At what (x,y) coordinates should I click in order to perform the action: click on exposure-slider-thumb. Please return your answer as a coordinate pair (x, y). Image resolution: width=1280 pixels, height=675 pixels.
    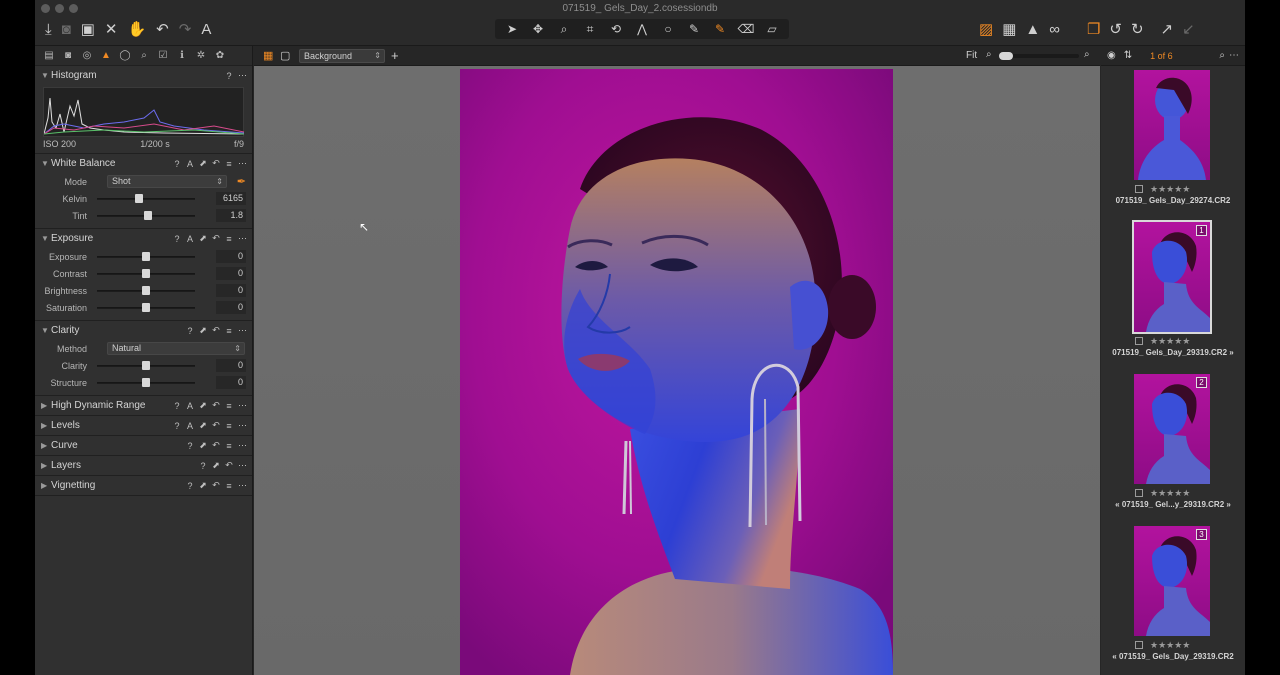
    Looking at the image, I should click on (146, 256).